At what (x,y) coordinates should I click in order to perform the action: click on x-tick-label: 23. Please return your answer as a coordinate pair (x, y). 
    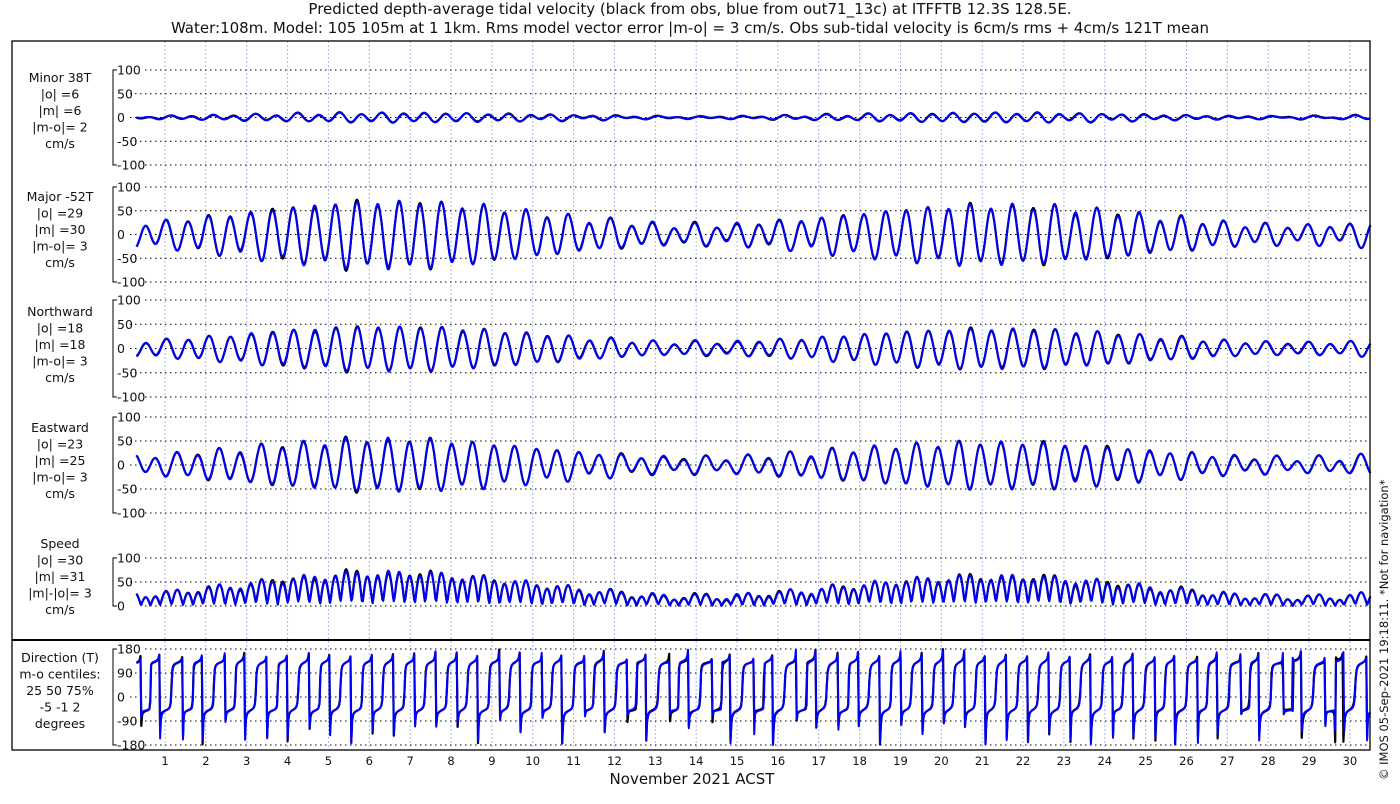
    Looking at the image, I should click on (1064, 761).